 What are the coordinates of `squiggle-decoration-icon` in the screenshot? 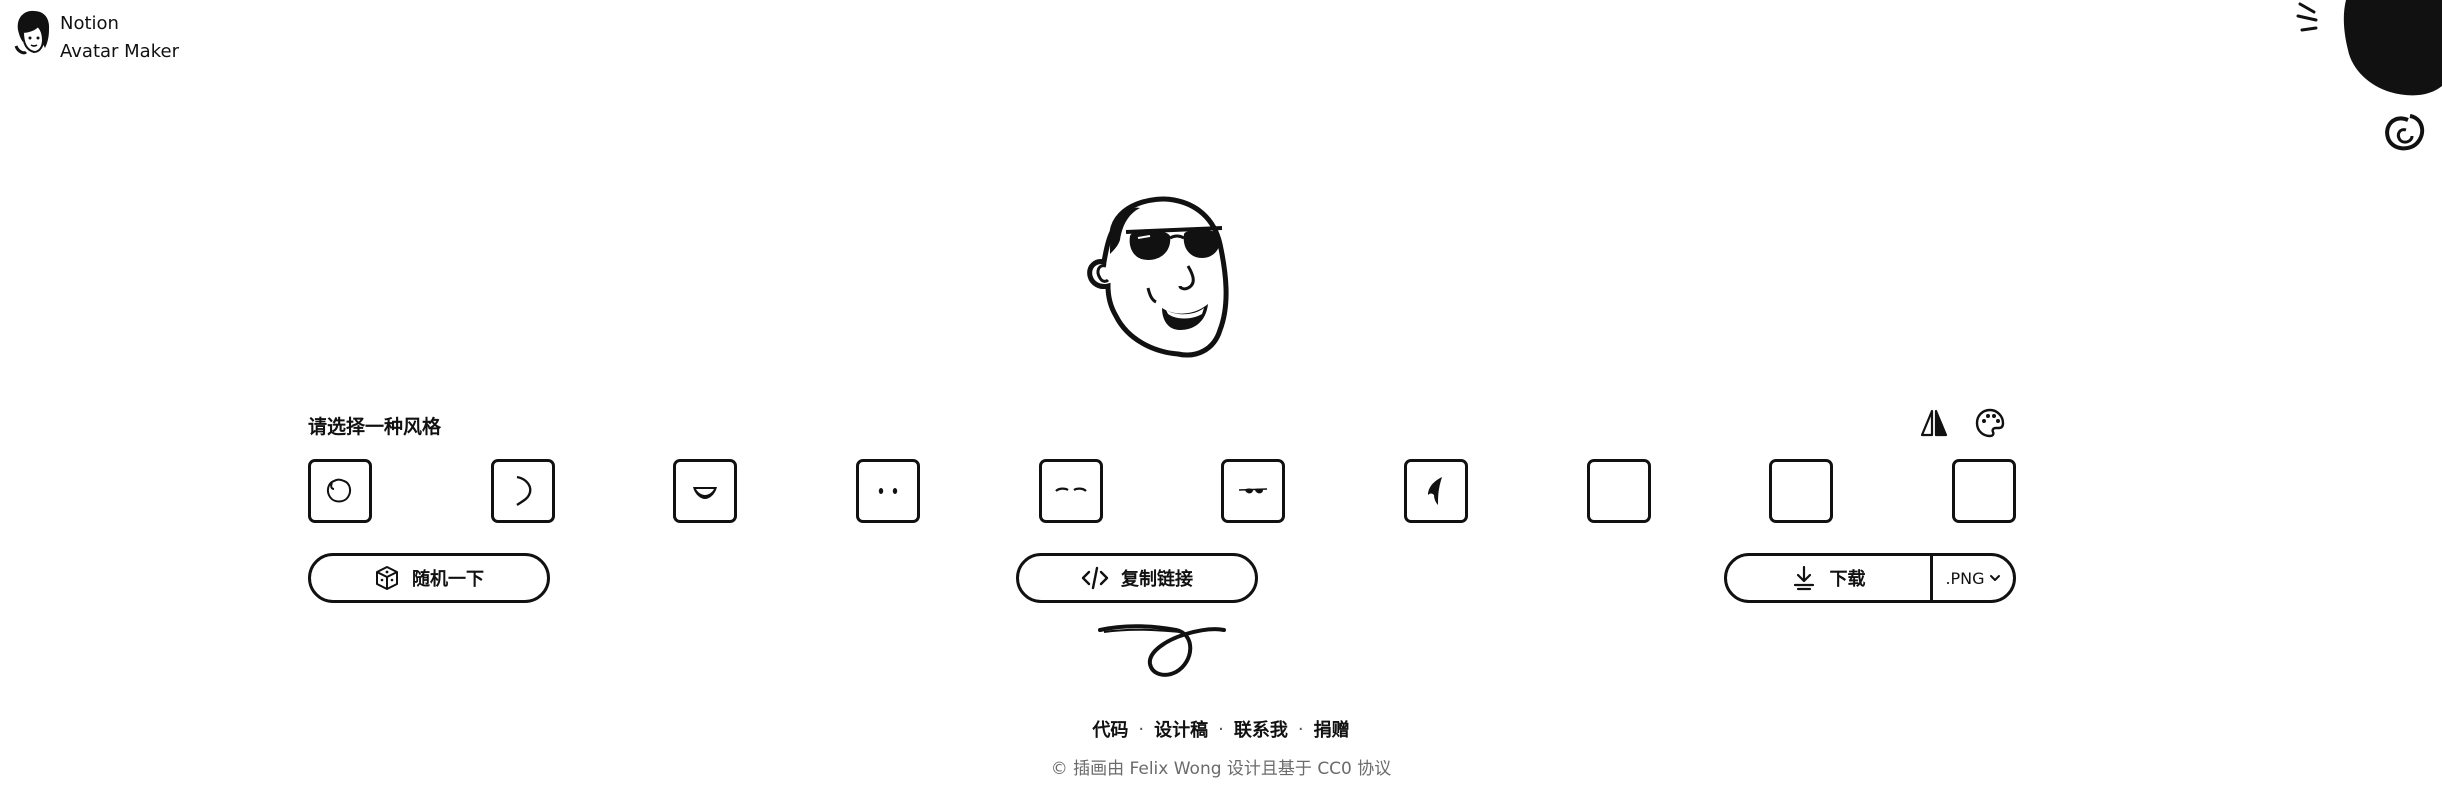 It's located at (1162, 650).